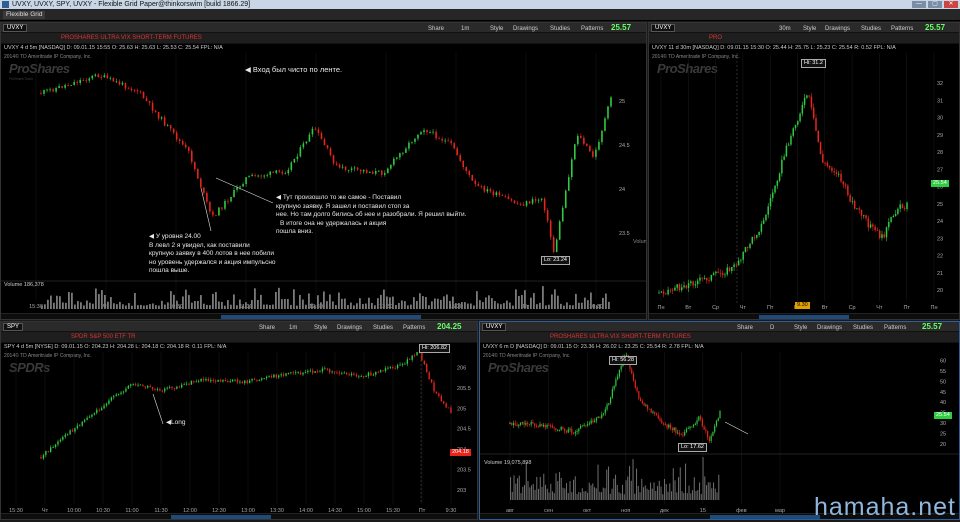  Describe the element at coordinates (935, 4) in the screenshot. I see `maximize-button: ▢` at that location.